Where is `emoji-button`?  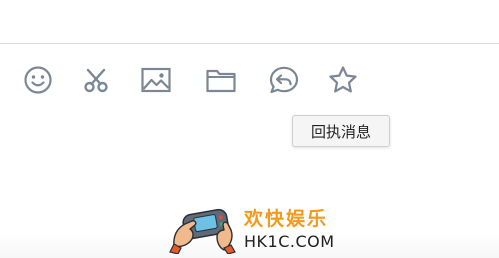
emoji-button is located at coordinates (38, 80).